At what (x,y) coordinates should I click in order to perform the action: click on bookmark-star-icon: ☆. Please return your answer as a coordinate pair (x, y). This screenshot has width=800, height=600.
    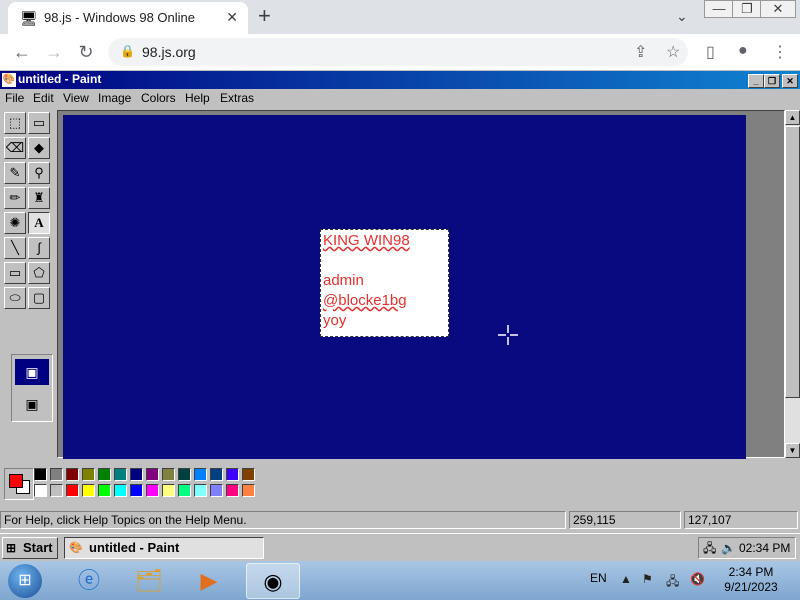
    Looking at the image, I should click on (673, 52).